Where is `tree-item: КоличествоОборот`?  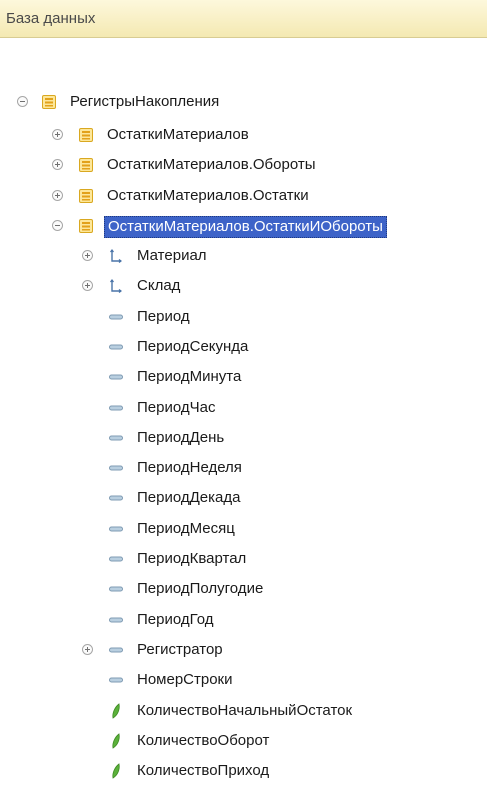 tree-item: КоличествоОборот is located at coordinates (243, 741).